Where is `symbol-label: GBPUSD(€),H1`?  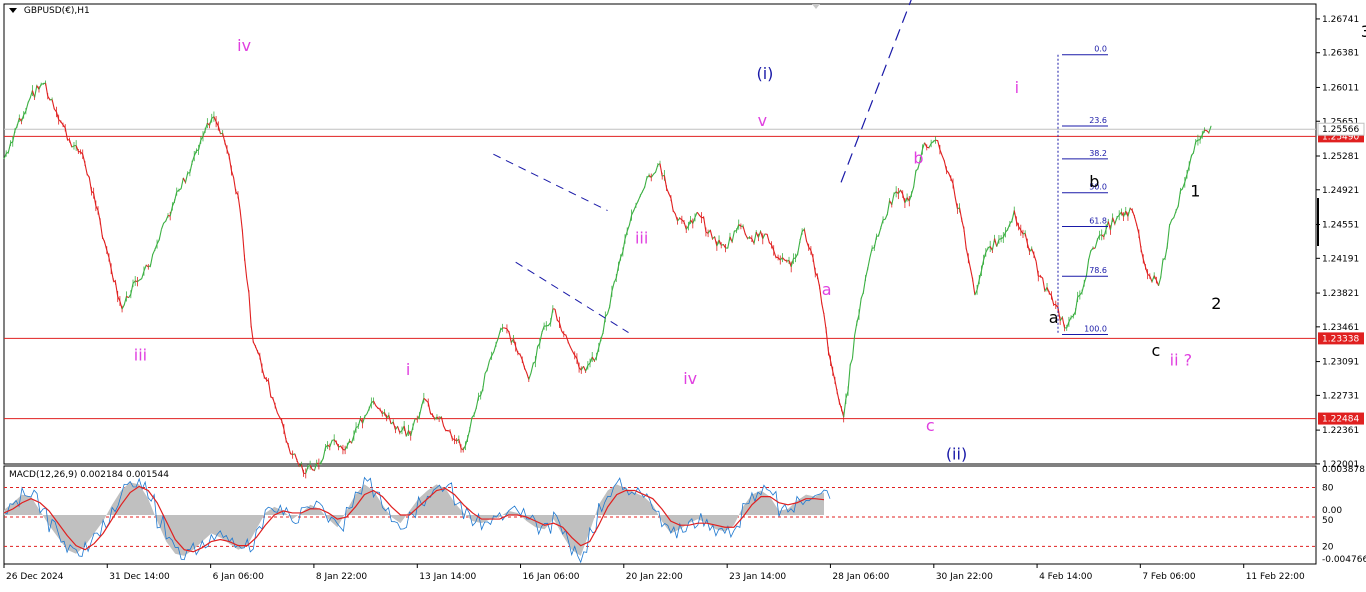
symbol-label: GBPUSD(€),H1 is located at coordinates (57, 11).